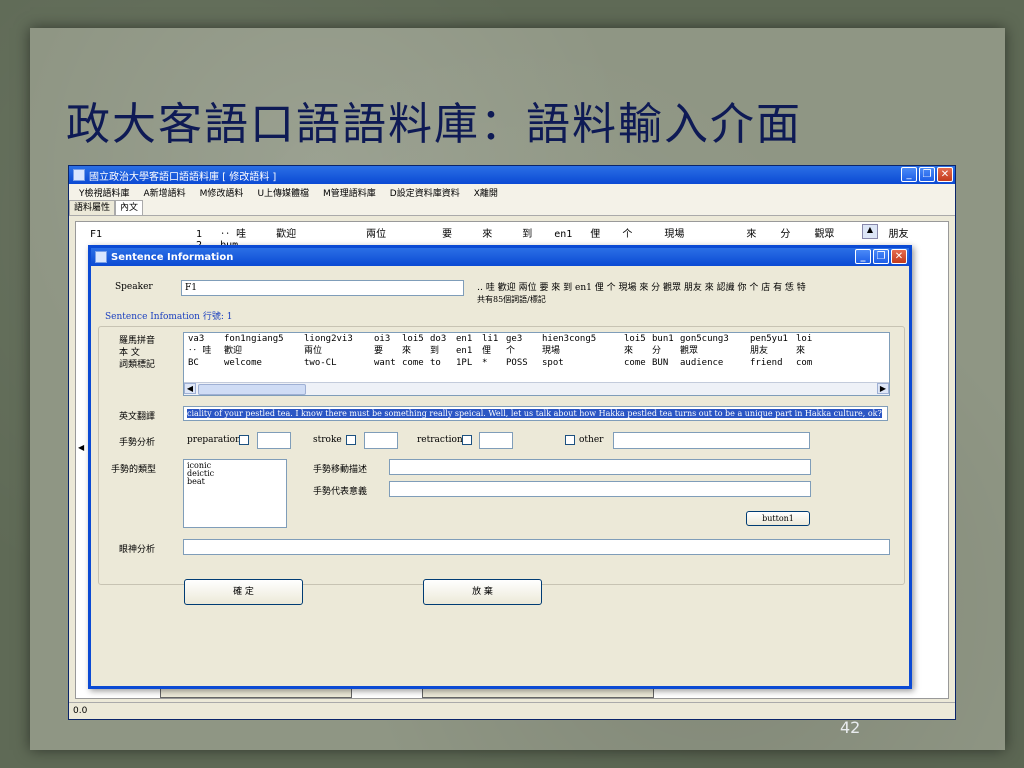  What do you see at coordinates (81, 447) in the screenshot?
I see `left-arrow-icon: ◀` at bounding box center [81, 447].